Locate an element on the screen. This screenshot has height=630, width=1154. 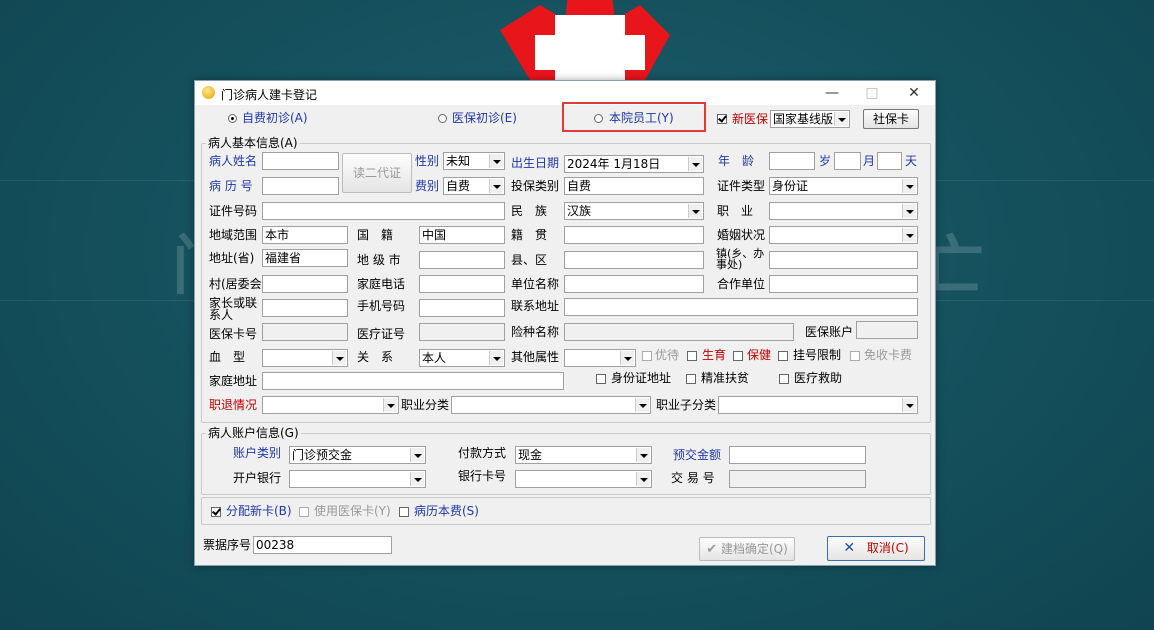
record-book-fee-checkbox is located at coordinates (404, 512).